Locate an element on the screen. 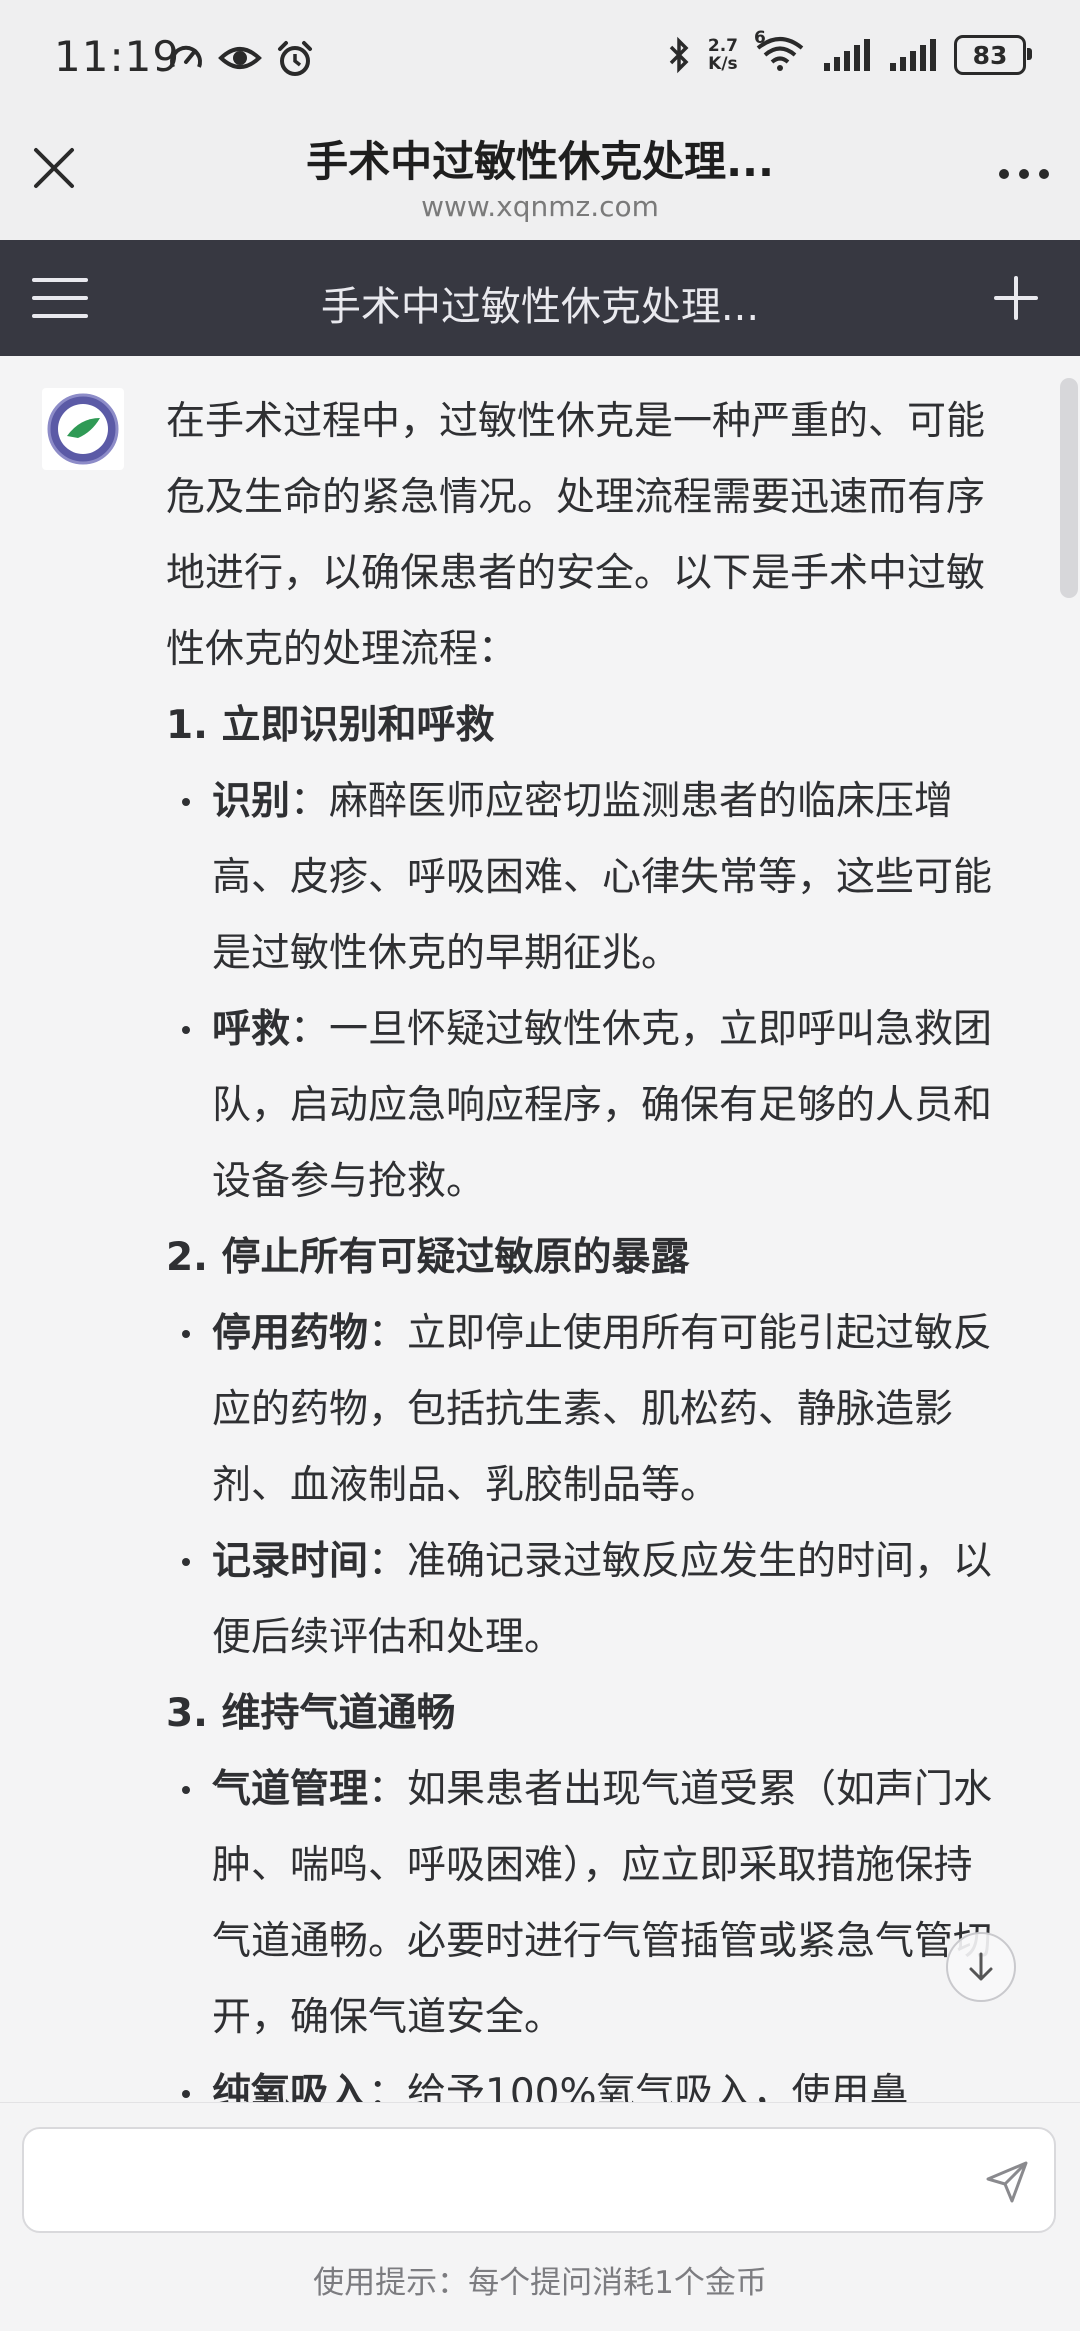 This screenshot has height=2331, width=1080. network-speed-unit: K/s is located at coordinates (723, 64).